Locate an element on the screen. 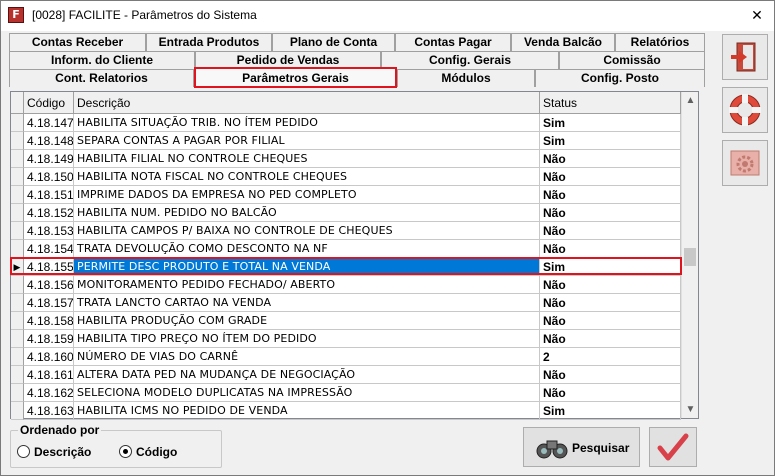  cell-descricao: HABILITA TIPO PREÇO NO ÍTEM DO PEDIDO is located at coordinates (307, 339).